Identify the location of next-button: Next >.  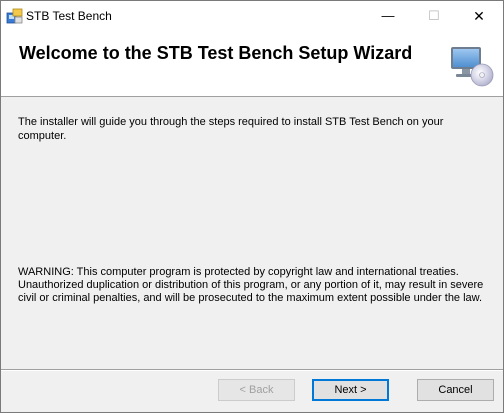
(350, 390).